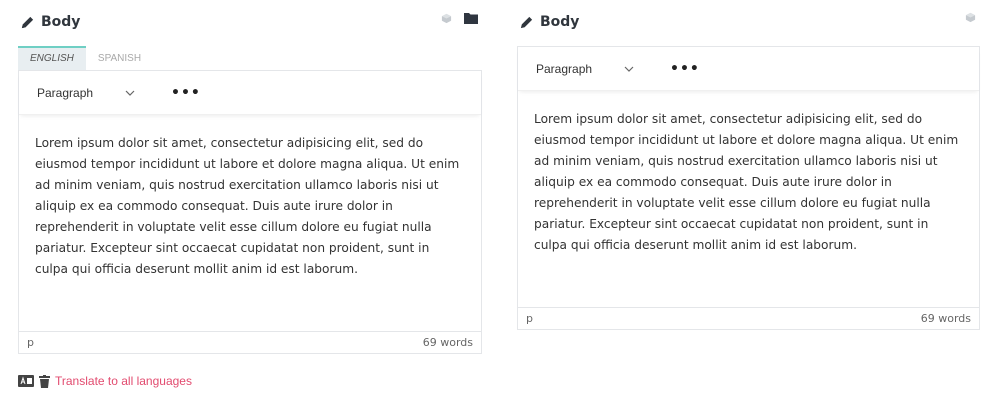 The image size is (1000, 409). I want to click on language-icon, so click(26, 381).